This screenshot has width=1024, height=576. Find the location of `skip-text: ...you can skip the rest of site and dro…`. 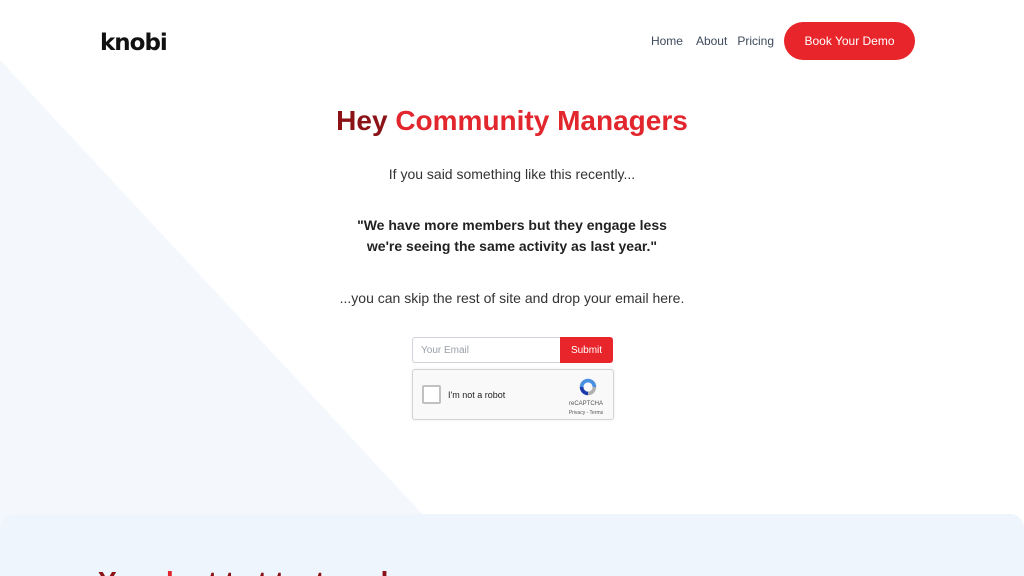

skip-text: ...you can skip the rest of site and dro… is located at coordinates (512, 298).